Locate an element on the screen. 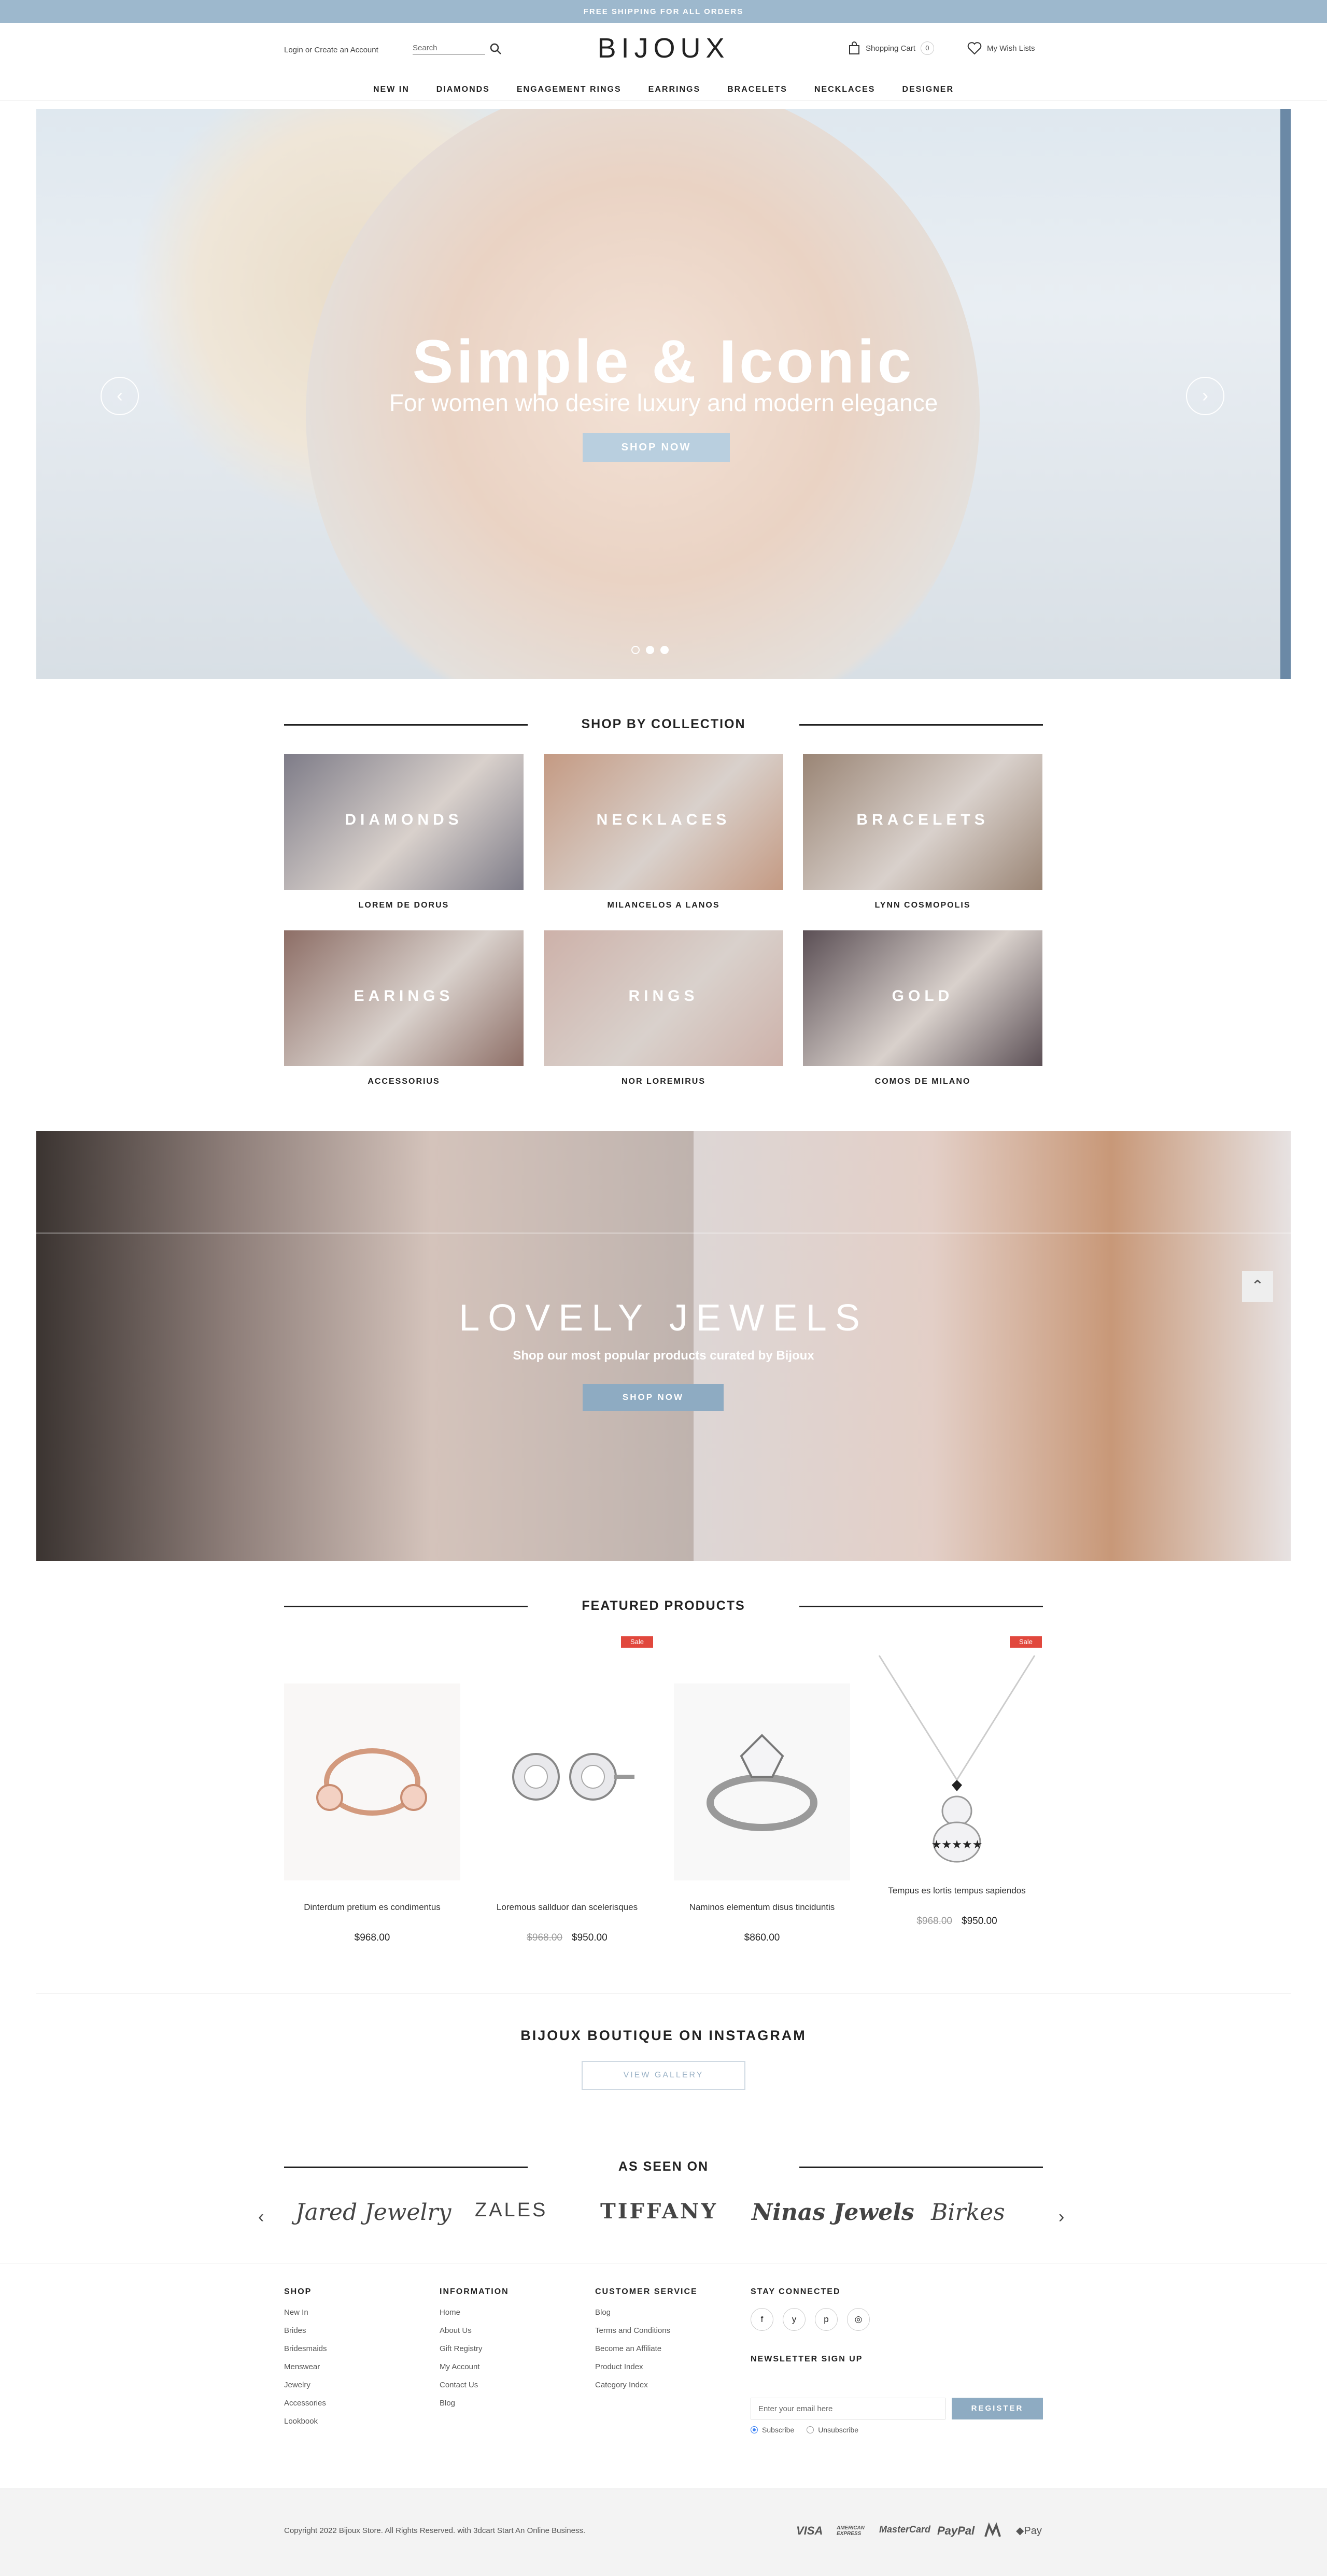 The height and width of the screenshot is (2576, 1327). banner-title: LOVELY JEWELS is located at coordinates (663, 1318).